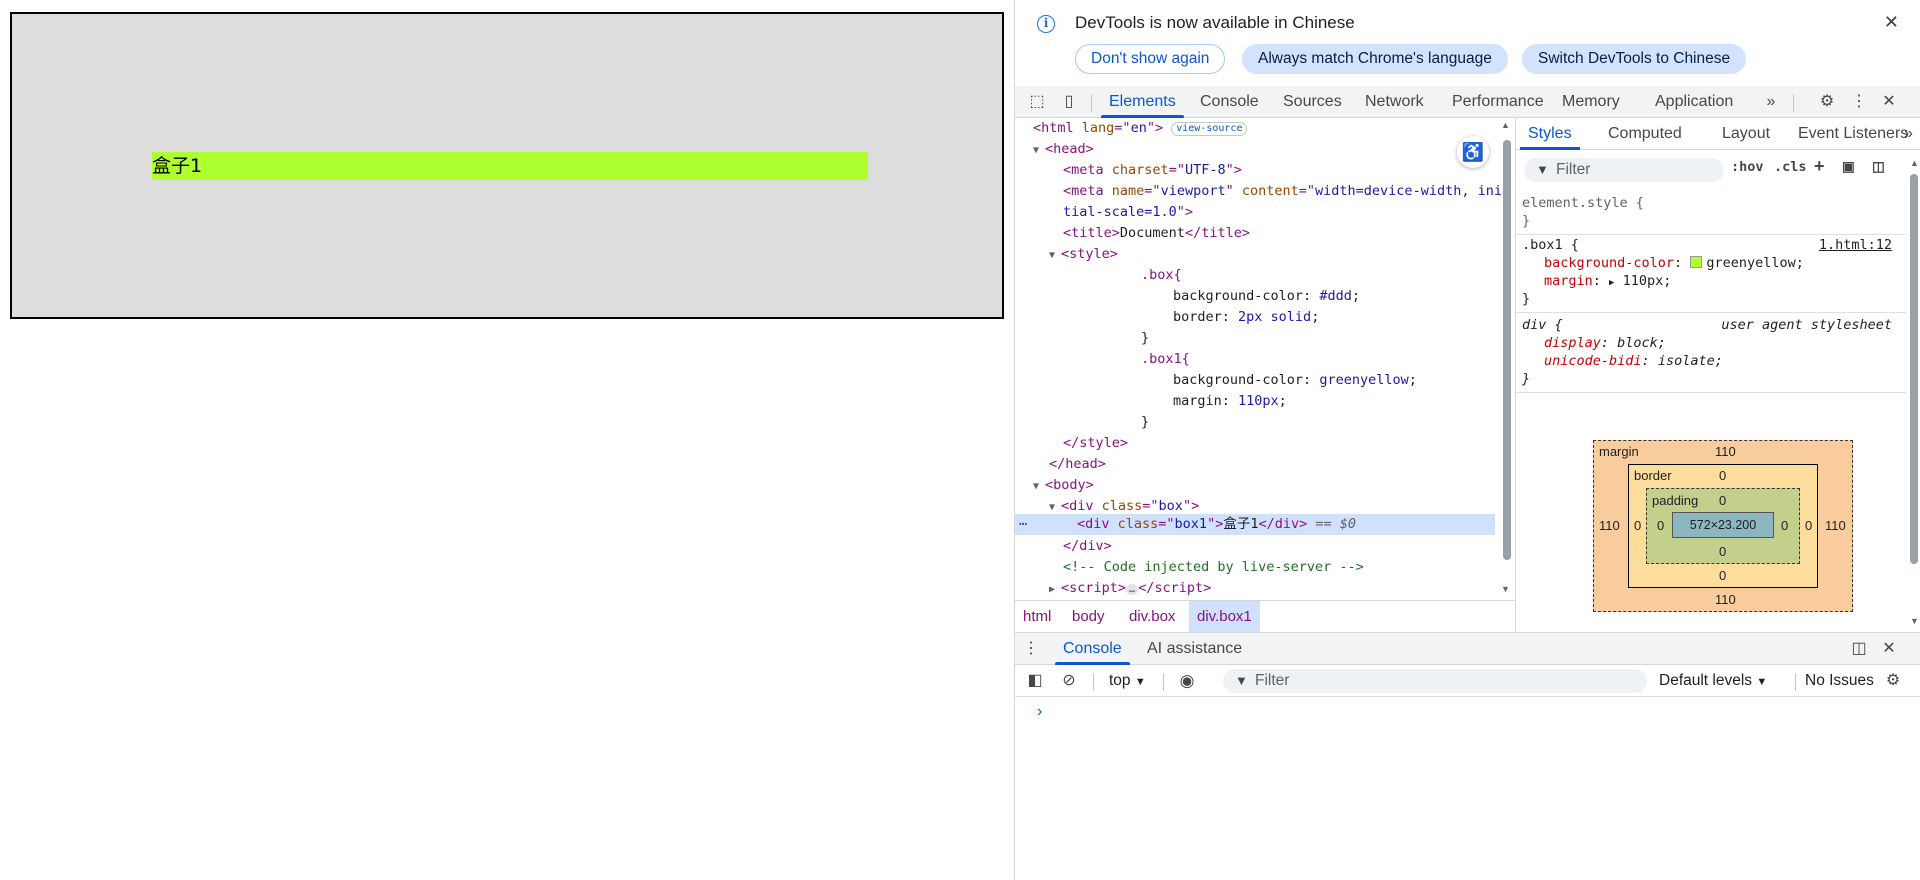 The height and width of the screenshot is (880, 1920). What do you see at coordinates (1092, 649) in the screenshot?
I see `drawer-tab-console: Console` at bounding box center [1092, 649].